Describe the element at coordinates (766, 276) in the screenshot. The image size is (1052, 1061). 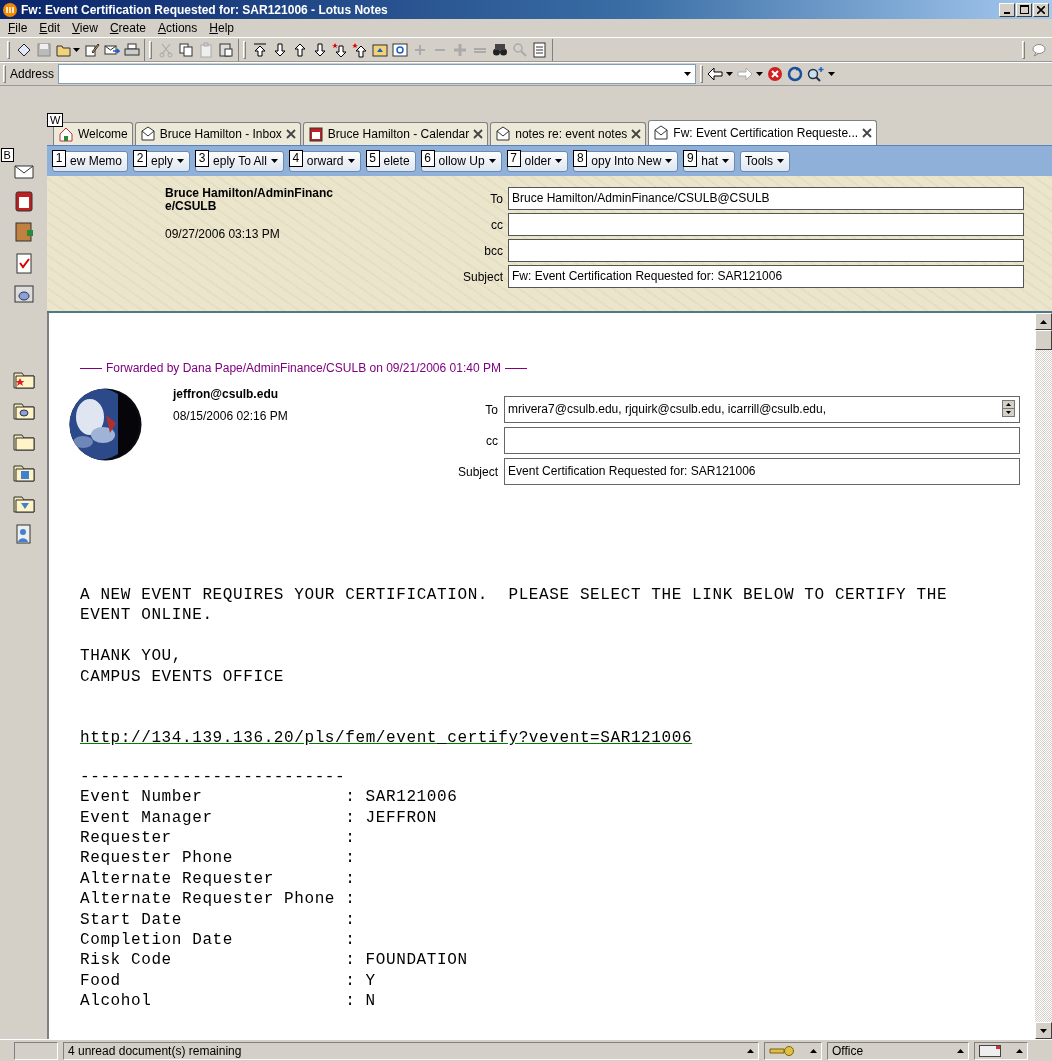
I see `input-field: Fw: Event Certification Requested for: SAR121006` at that location.